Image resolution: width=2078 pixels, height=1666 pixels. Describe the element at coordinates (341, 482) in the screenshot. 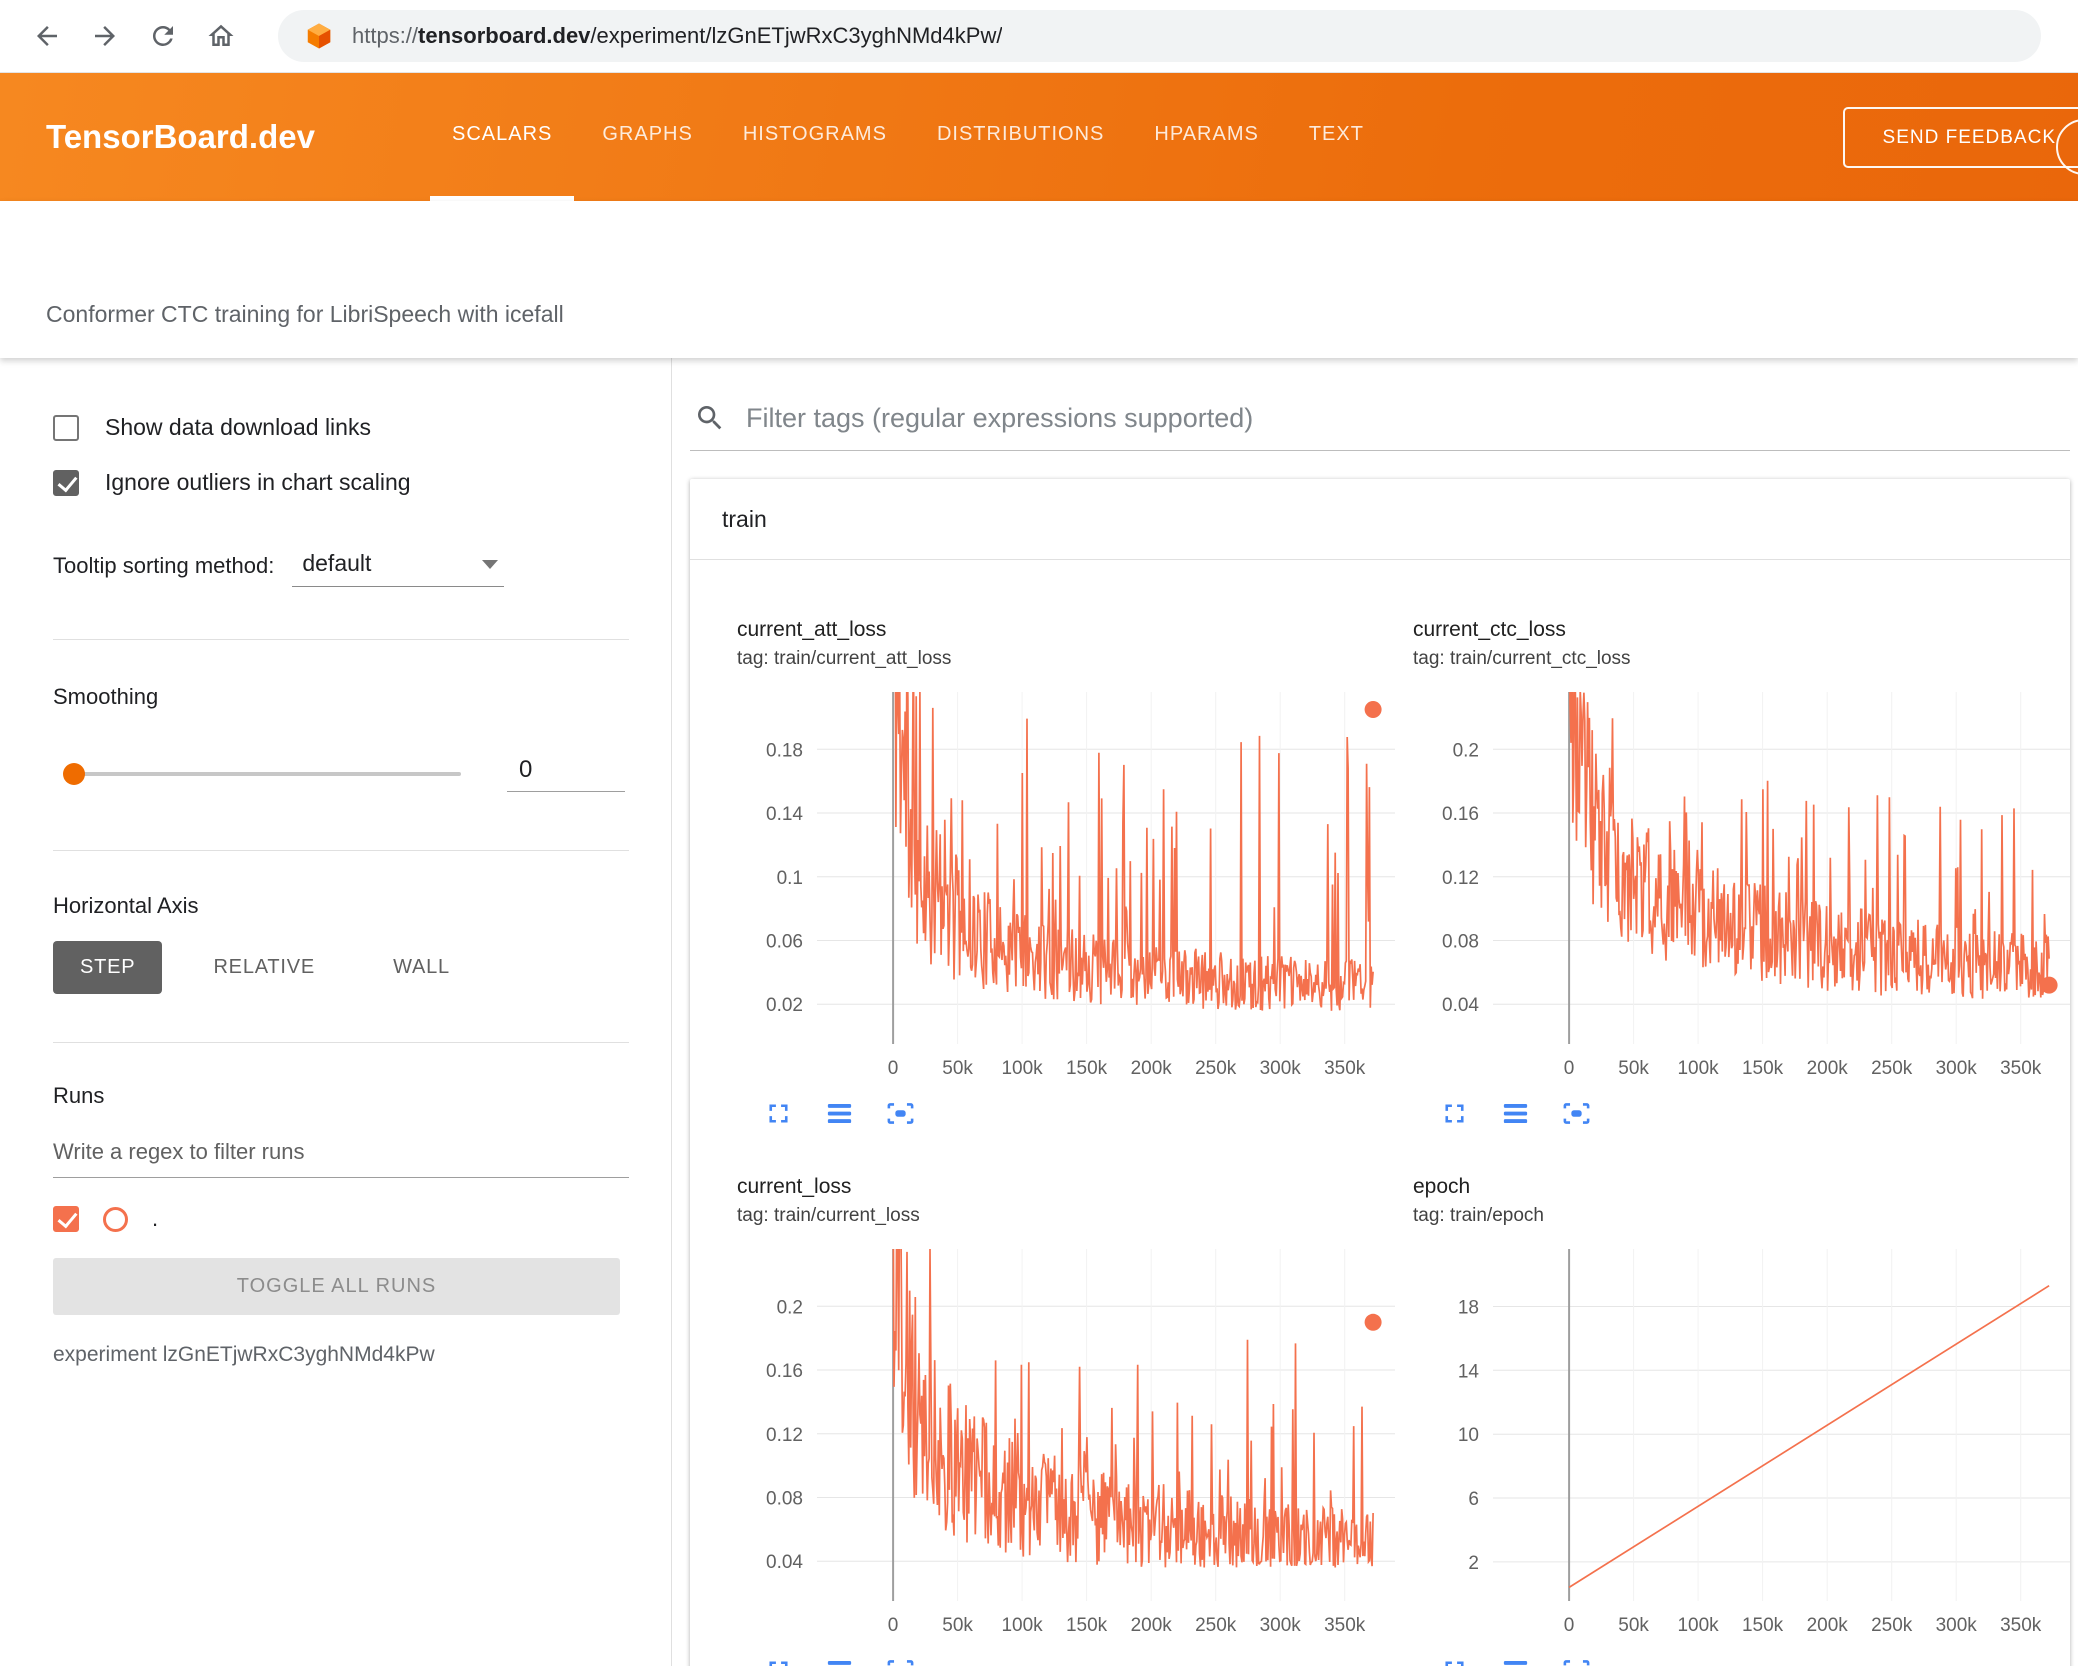

I see `ignore-outliers-row: Ignore outliers in chart scaling` at that location.